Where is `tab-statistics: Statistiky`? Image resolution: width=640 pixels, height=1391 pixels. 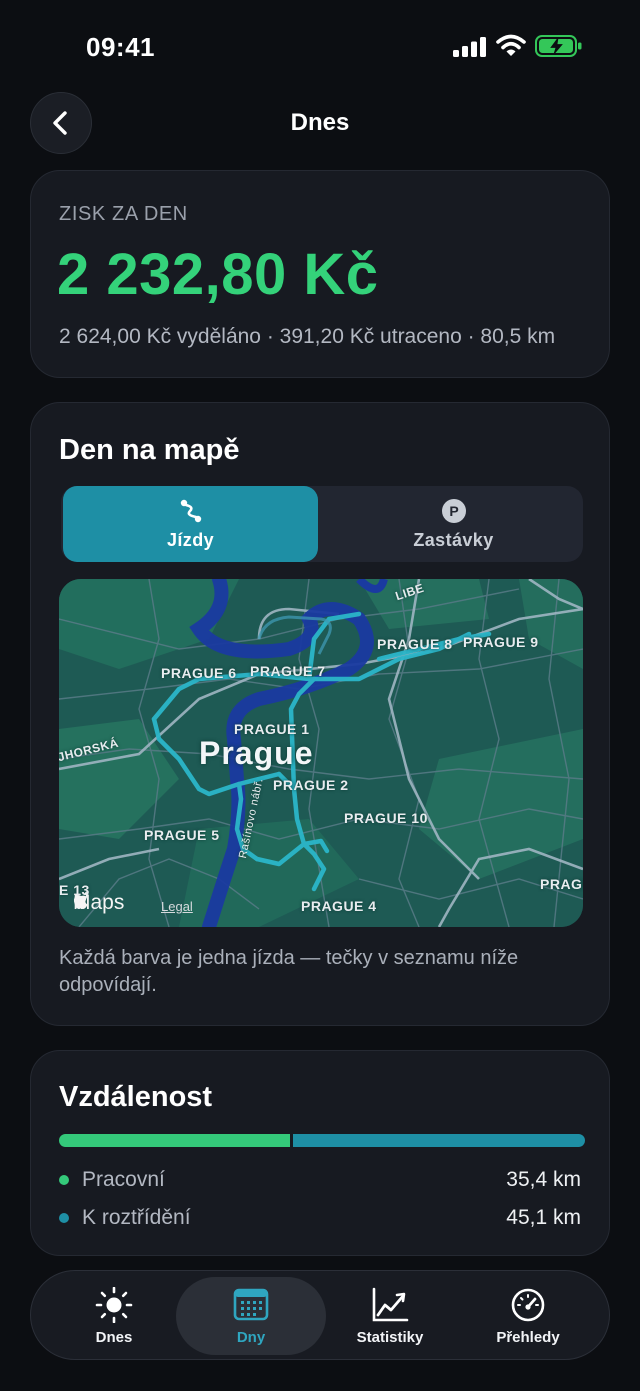 tab-statistics: Statistiky is located at coordinates (390, 1316).